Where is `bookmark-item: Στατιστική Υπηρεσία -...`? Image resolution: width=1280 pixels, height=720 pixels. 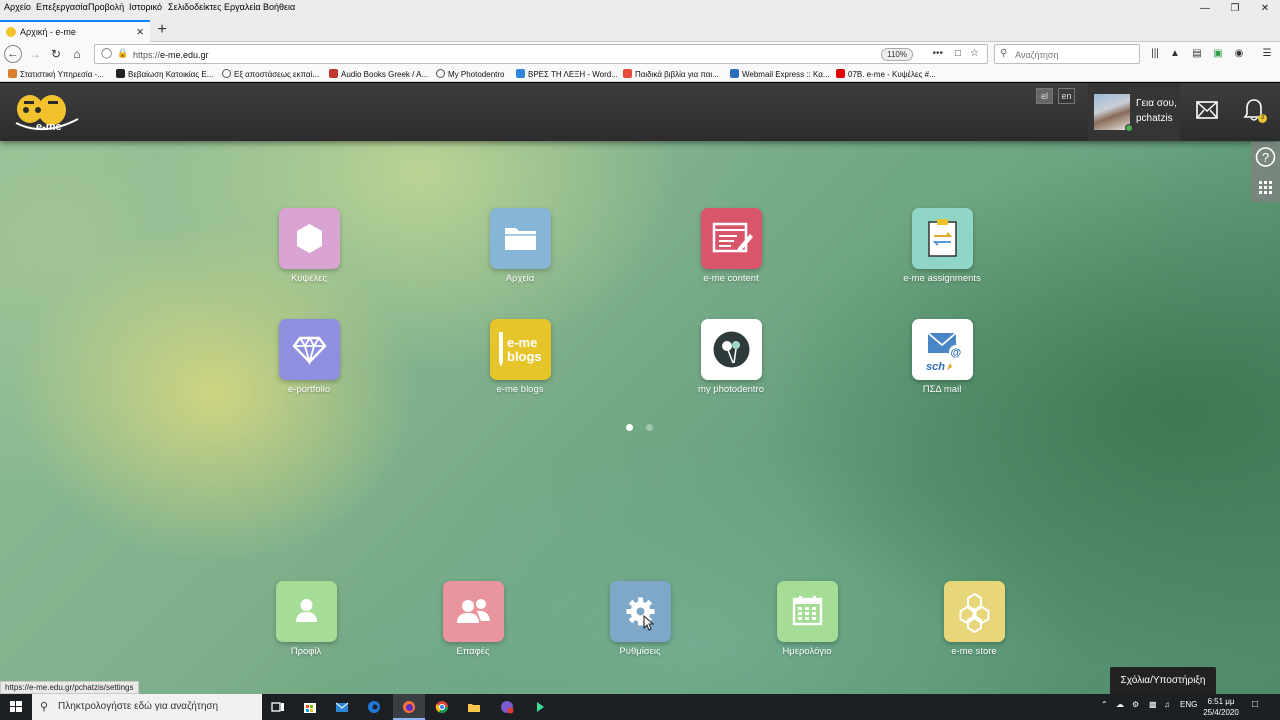 bookmark-item: Στατιστική Υπηρεσία -... is located at coordinates (56, 74).